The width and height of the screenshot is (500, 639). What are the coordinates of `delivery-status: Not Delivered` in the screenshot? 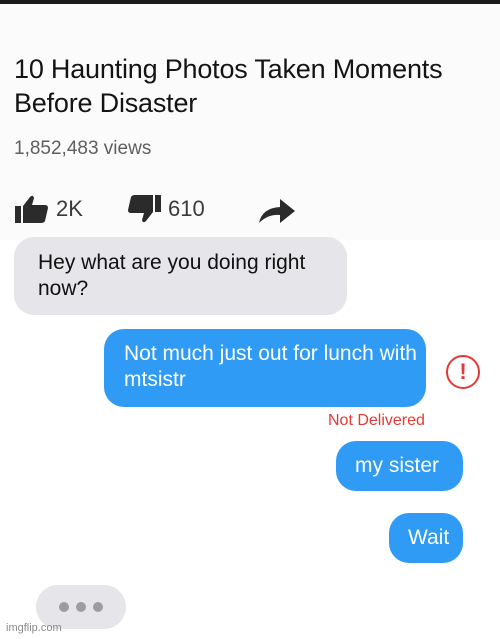 It's located at (376, 420).